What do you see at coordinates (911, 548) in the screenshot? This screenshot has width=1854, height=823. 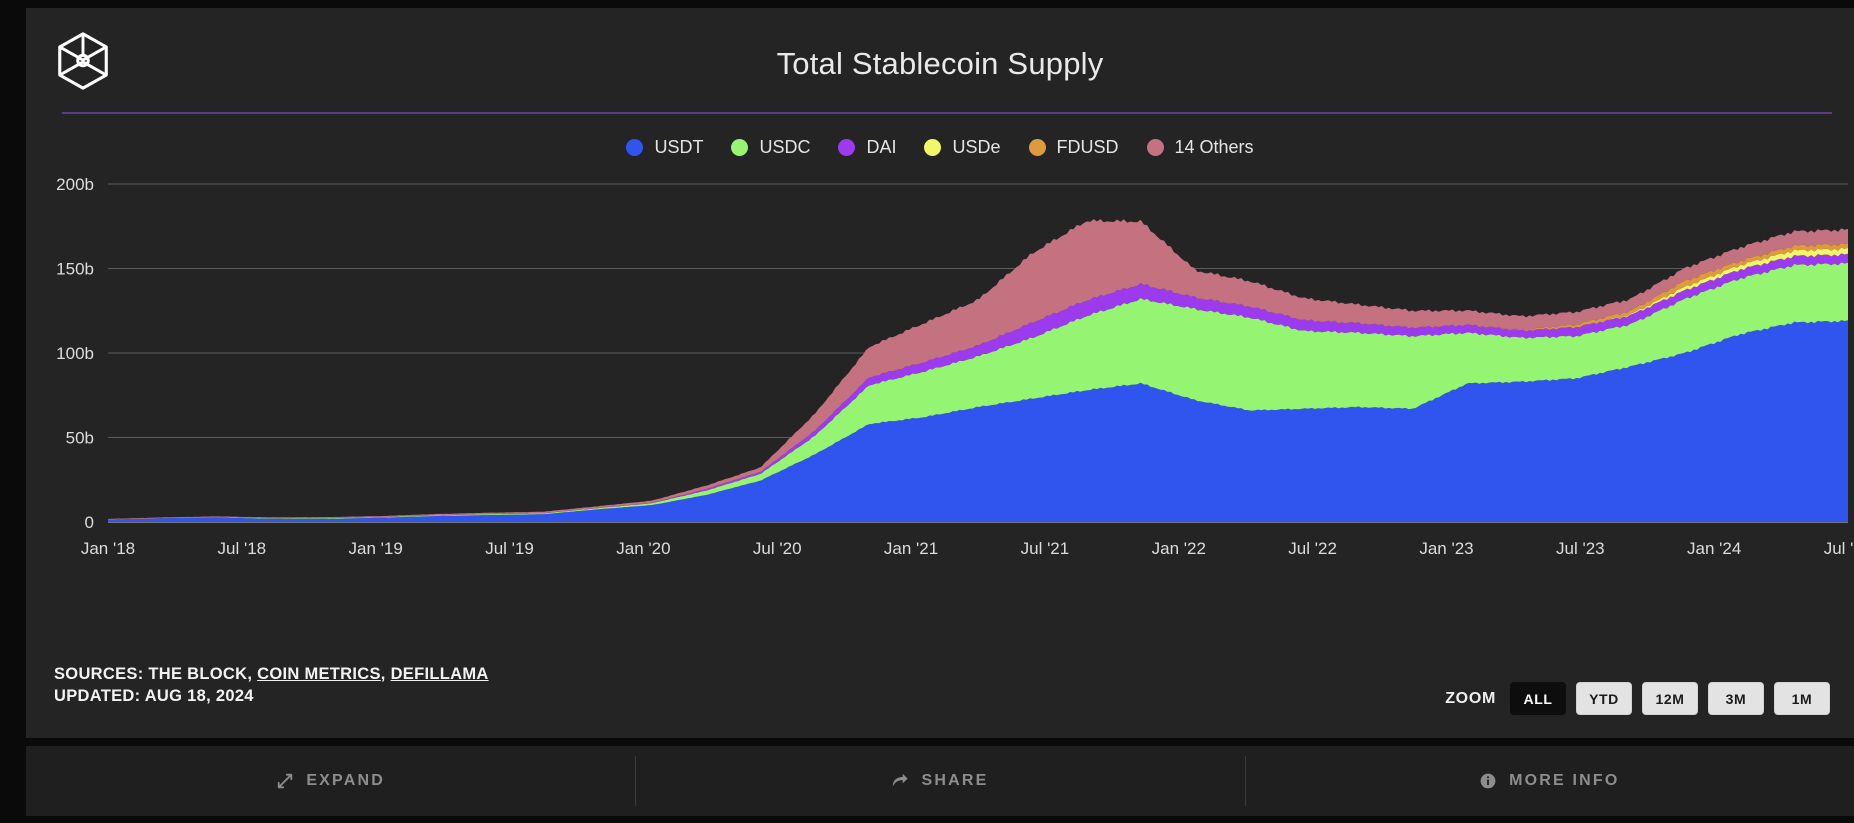 I see `x-axis-tick-label: Jan '21` at bounding box center [911, 548].